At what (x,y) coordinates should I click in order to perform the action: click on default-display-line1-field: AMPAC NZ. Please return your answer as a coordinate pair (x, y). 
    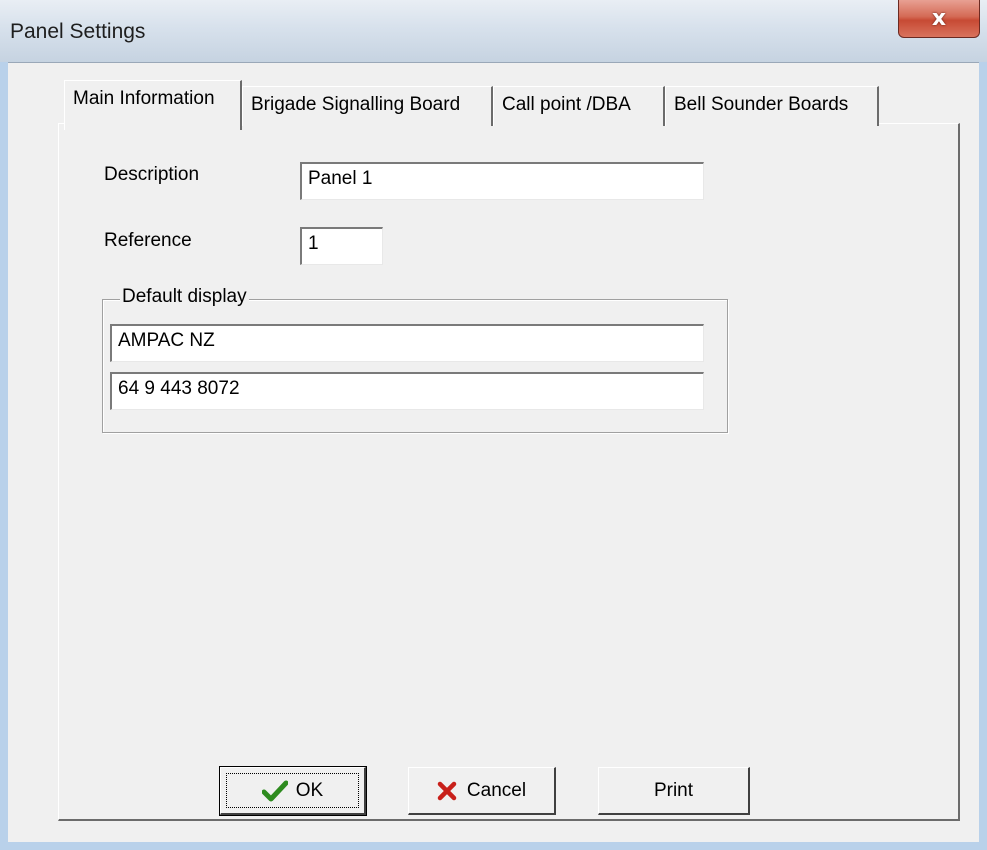
    Looking at the image, I should click on (407, 343).